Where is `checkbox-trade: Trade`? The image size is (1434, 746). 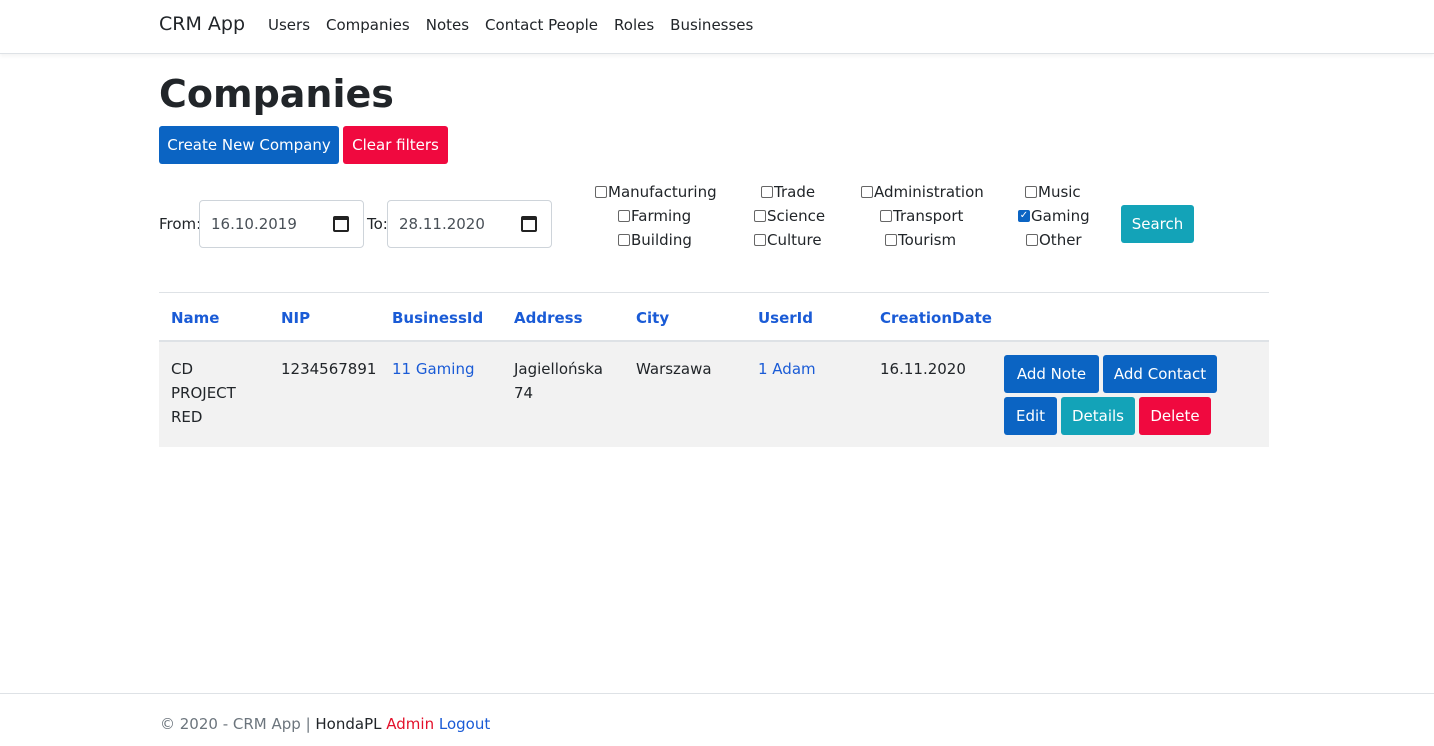 checkbox-trade: Trade is located at coordinates (788, 192).